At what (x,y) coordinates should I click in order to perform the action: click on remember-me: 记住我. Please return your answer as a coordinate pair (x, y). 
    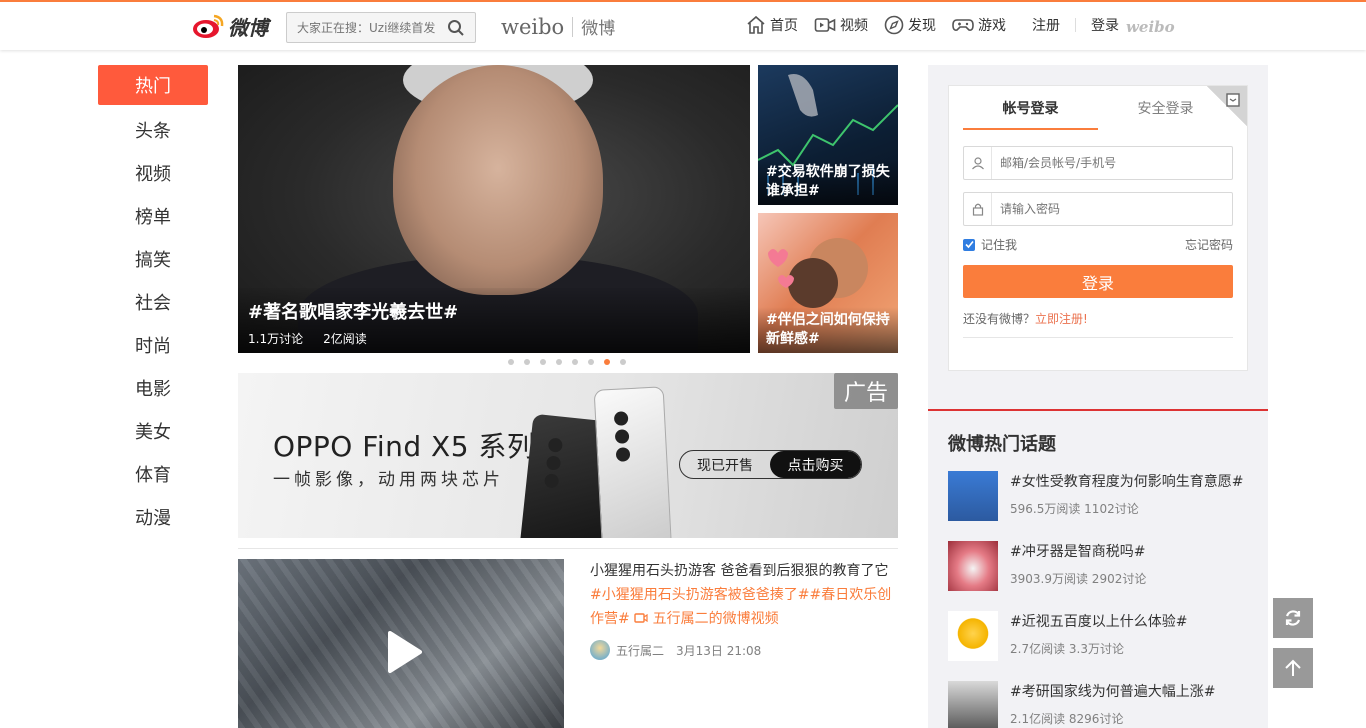
    Looking at the image, I should click on (990, 244).